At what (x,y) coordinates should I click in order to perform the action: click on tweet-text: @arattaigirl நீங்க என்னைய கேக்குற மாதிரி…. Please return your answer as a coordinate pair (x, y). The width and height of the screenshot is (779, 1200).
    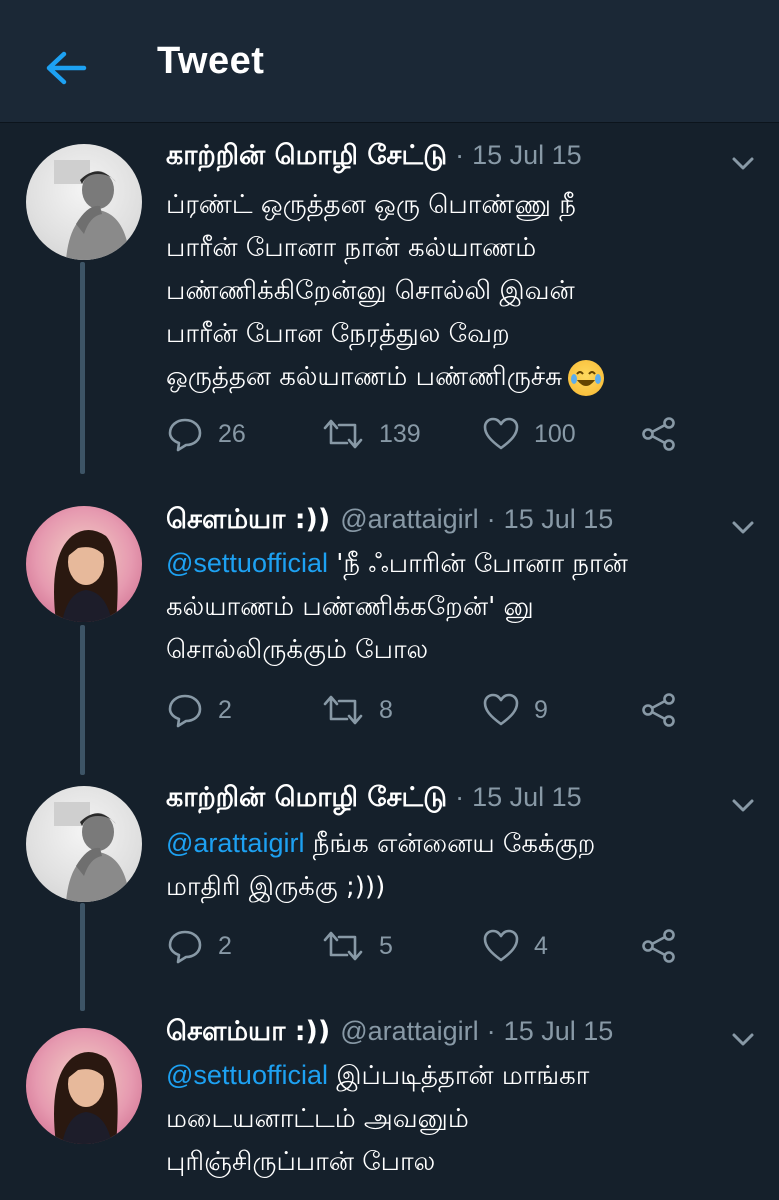
    Looking at the image, I should click on (466, 865).